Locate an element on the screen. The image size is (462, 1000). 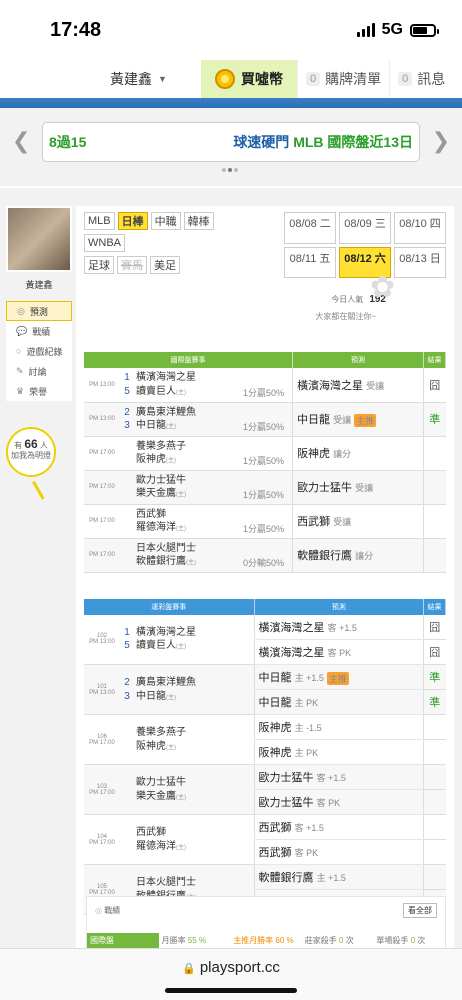
league-mlb: MLB is located at coordinates (99, 221).